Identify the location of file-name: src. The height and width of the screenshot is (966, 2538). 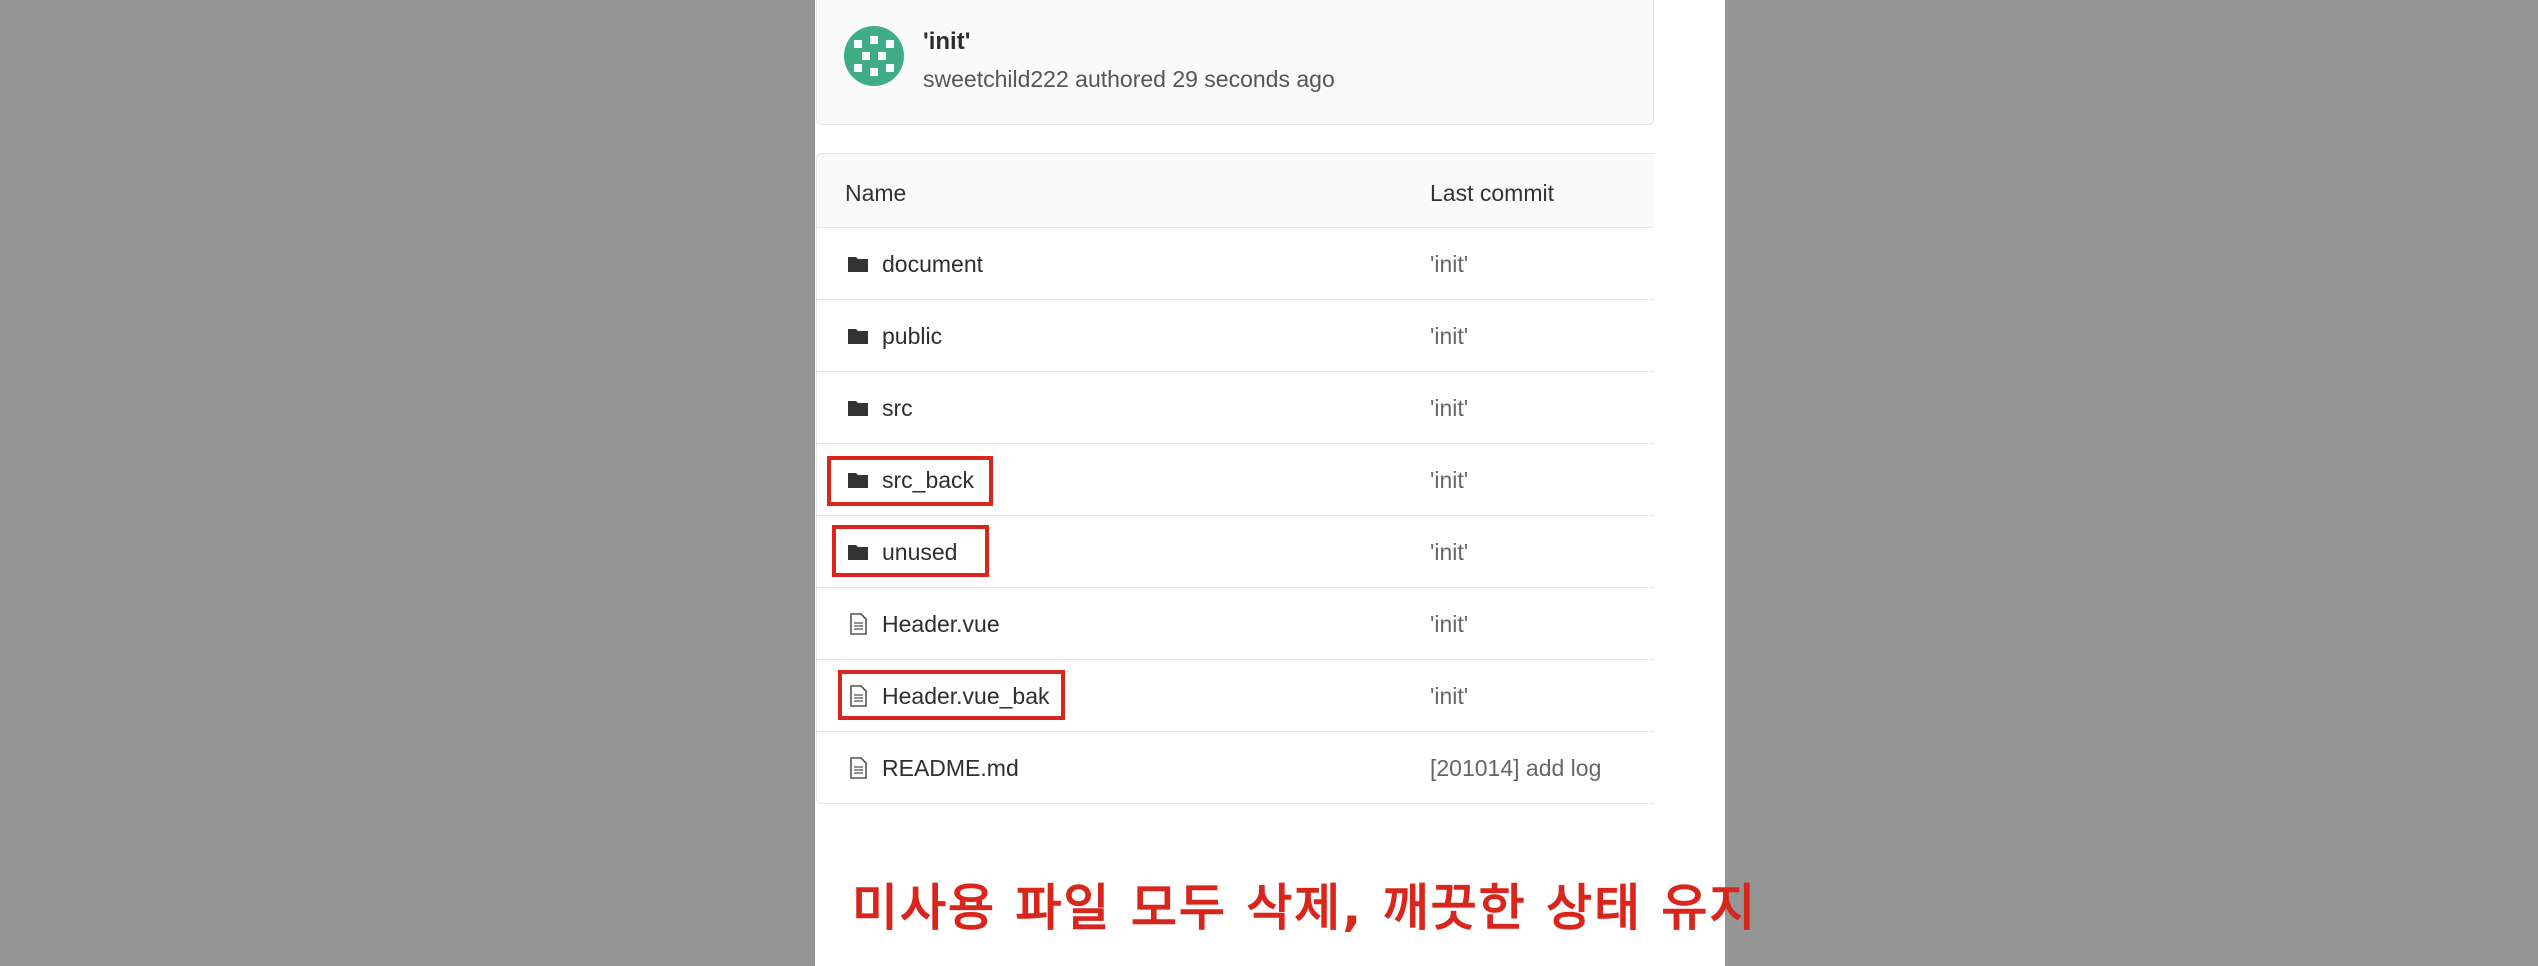
(897, 408).